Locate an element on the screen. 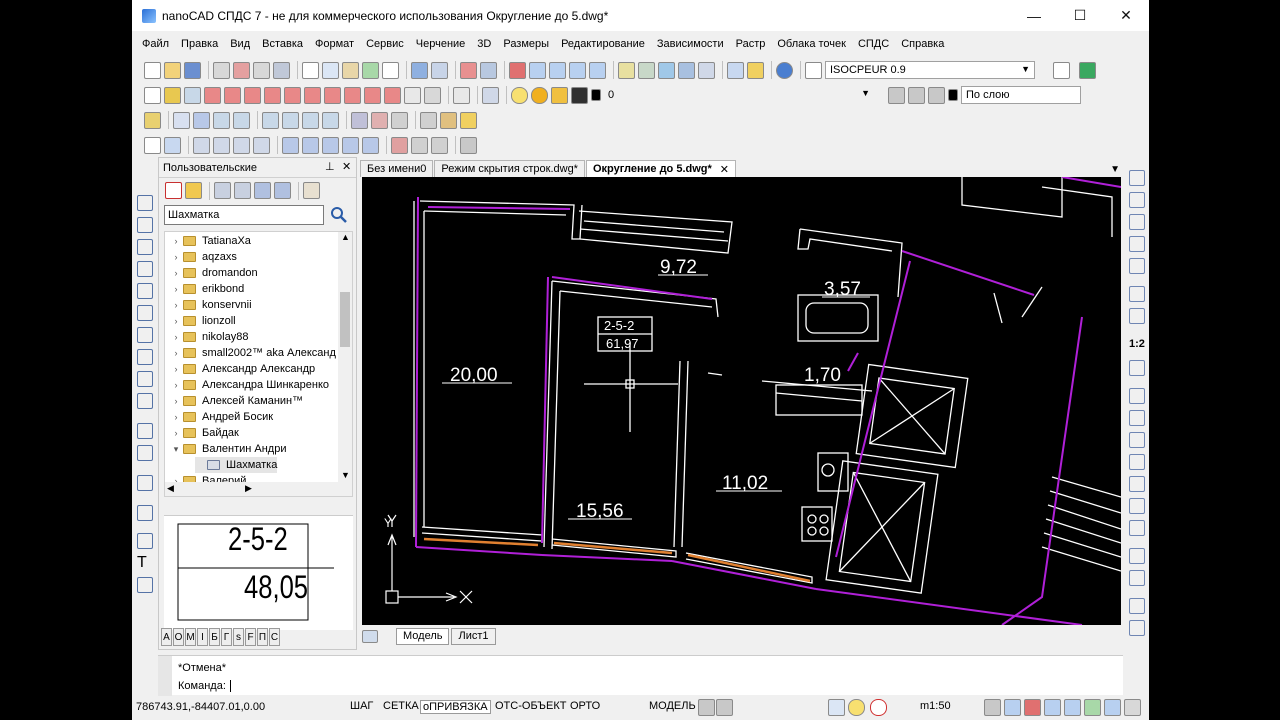  tree-item: › erikbond is located at coordinates (208, 289).